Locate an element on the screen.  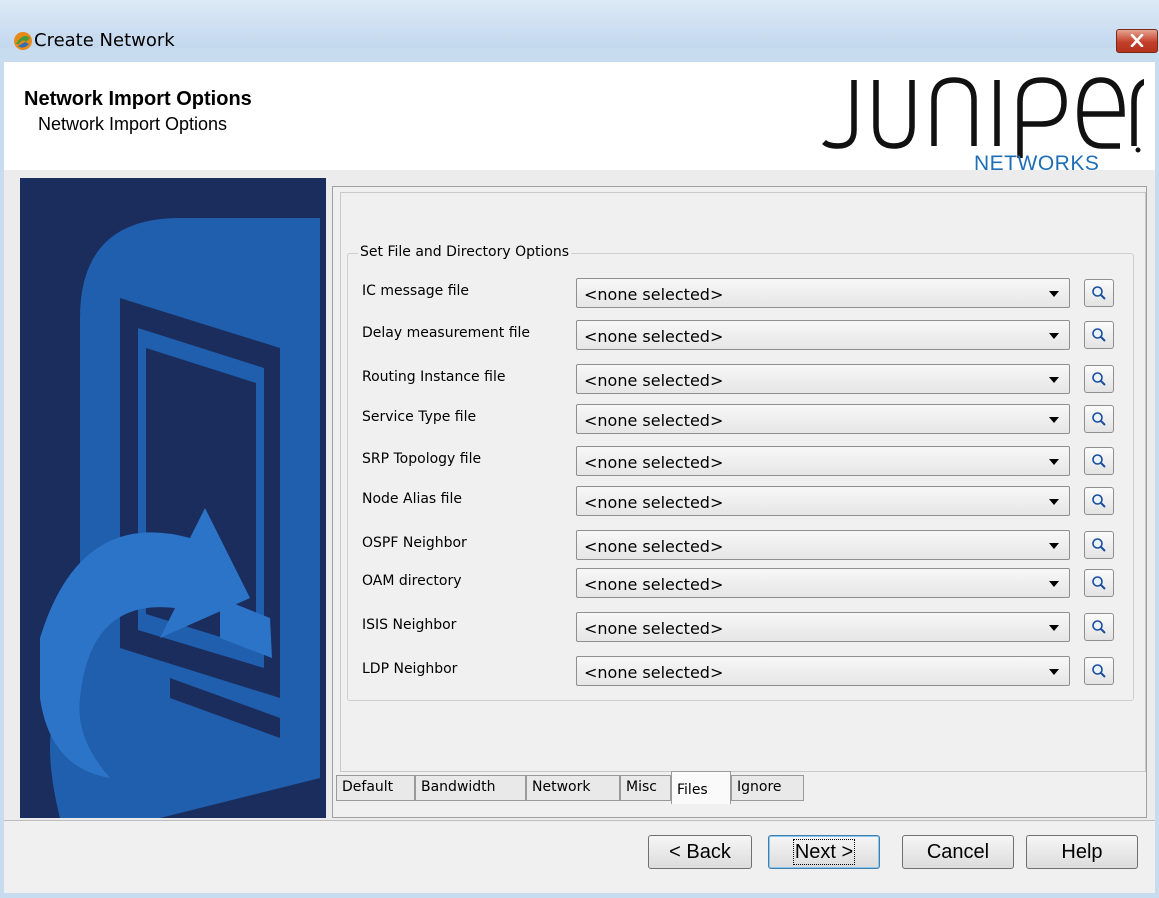
app-icon is located at coordinates (23, 41).